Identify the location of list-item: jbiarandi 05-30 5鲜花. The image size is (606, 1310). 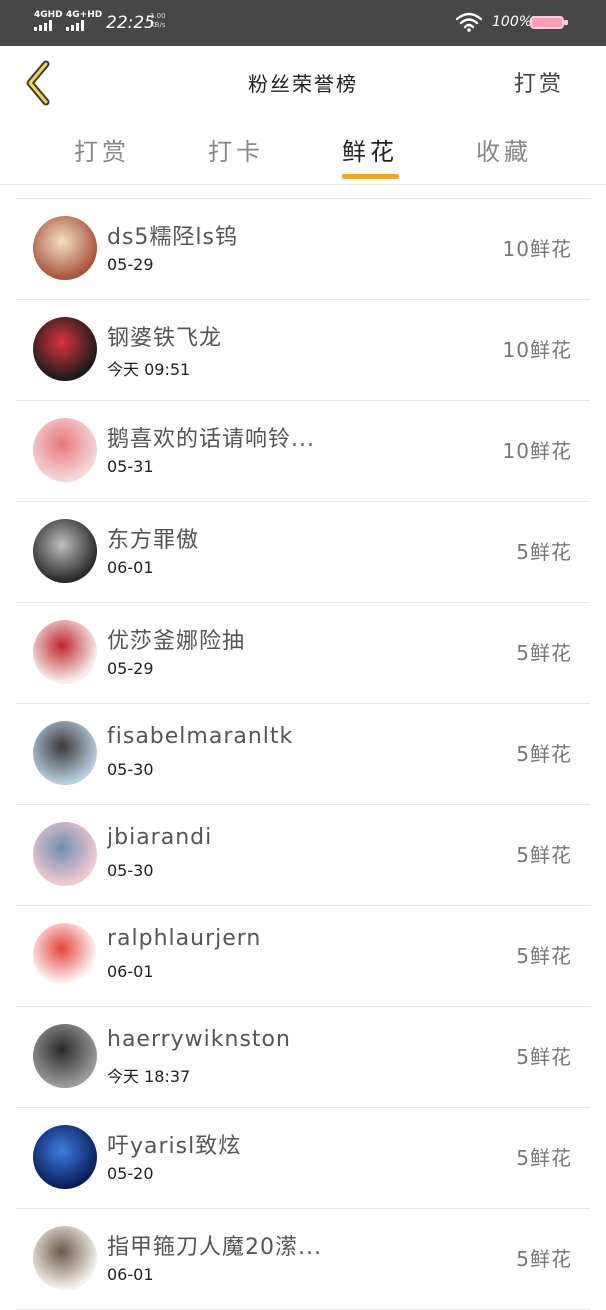
(303, 855).